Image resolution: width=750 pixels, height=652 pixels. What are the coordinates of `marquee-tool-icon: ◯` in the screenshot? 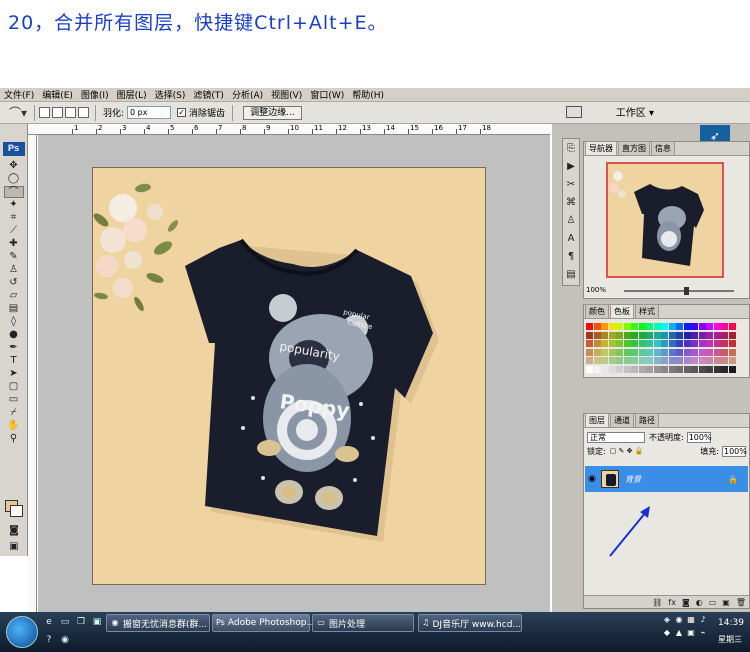 It's located at (14, 179).